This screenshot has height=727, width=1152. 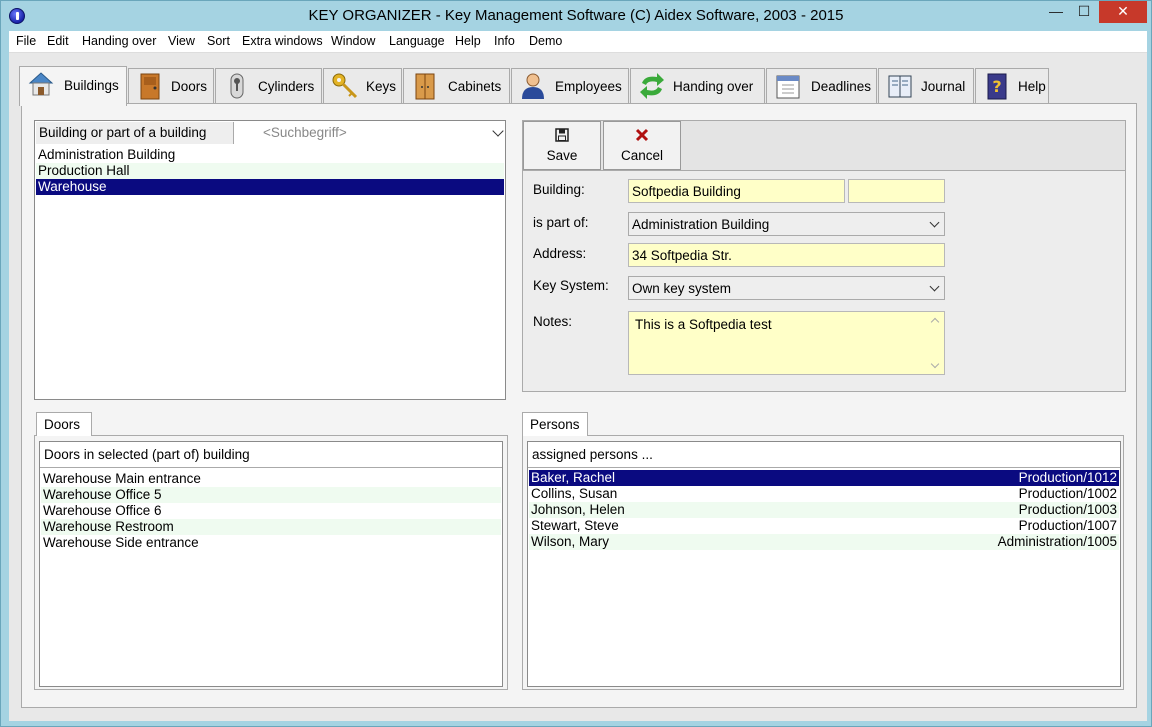 What do you see at coordinates (573, 477) in the screenshot?
I see `person-name: Baker, Rachel` at bounding box center [573, 477].